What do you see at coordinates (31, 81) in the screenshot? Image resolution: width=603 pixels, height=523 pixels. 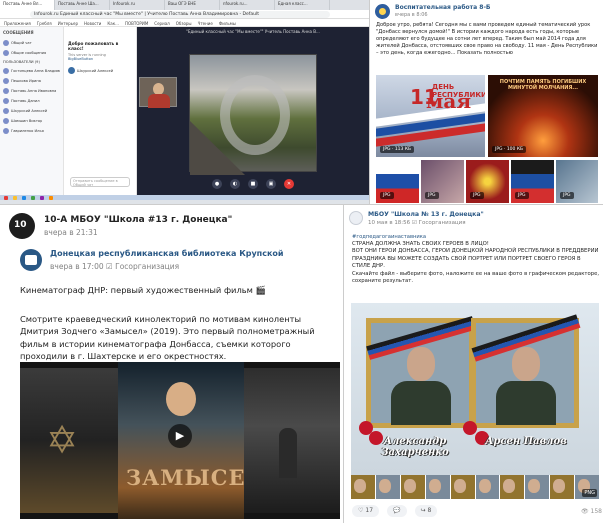 I see `user-item: Пешкова Ирина` at bounding box center [31, 81].